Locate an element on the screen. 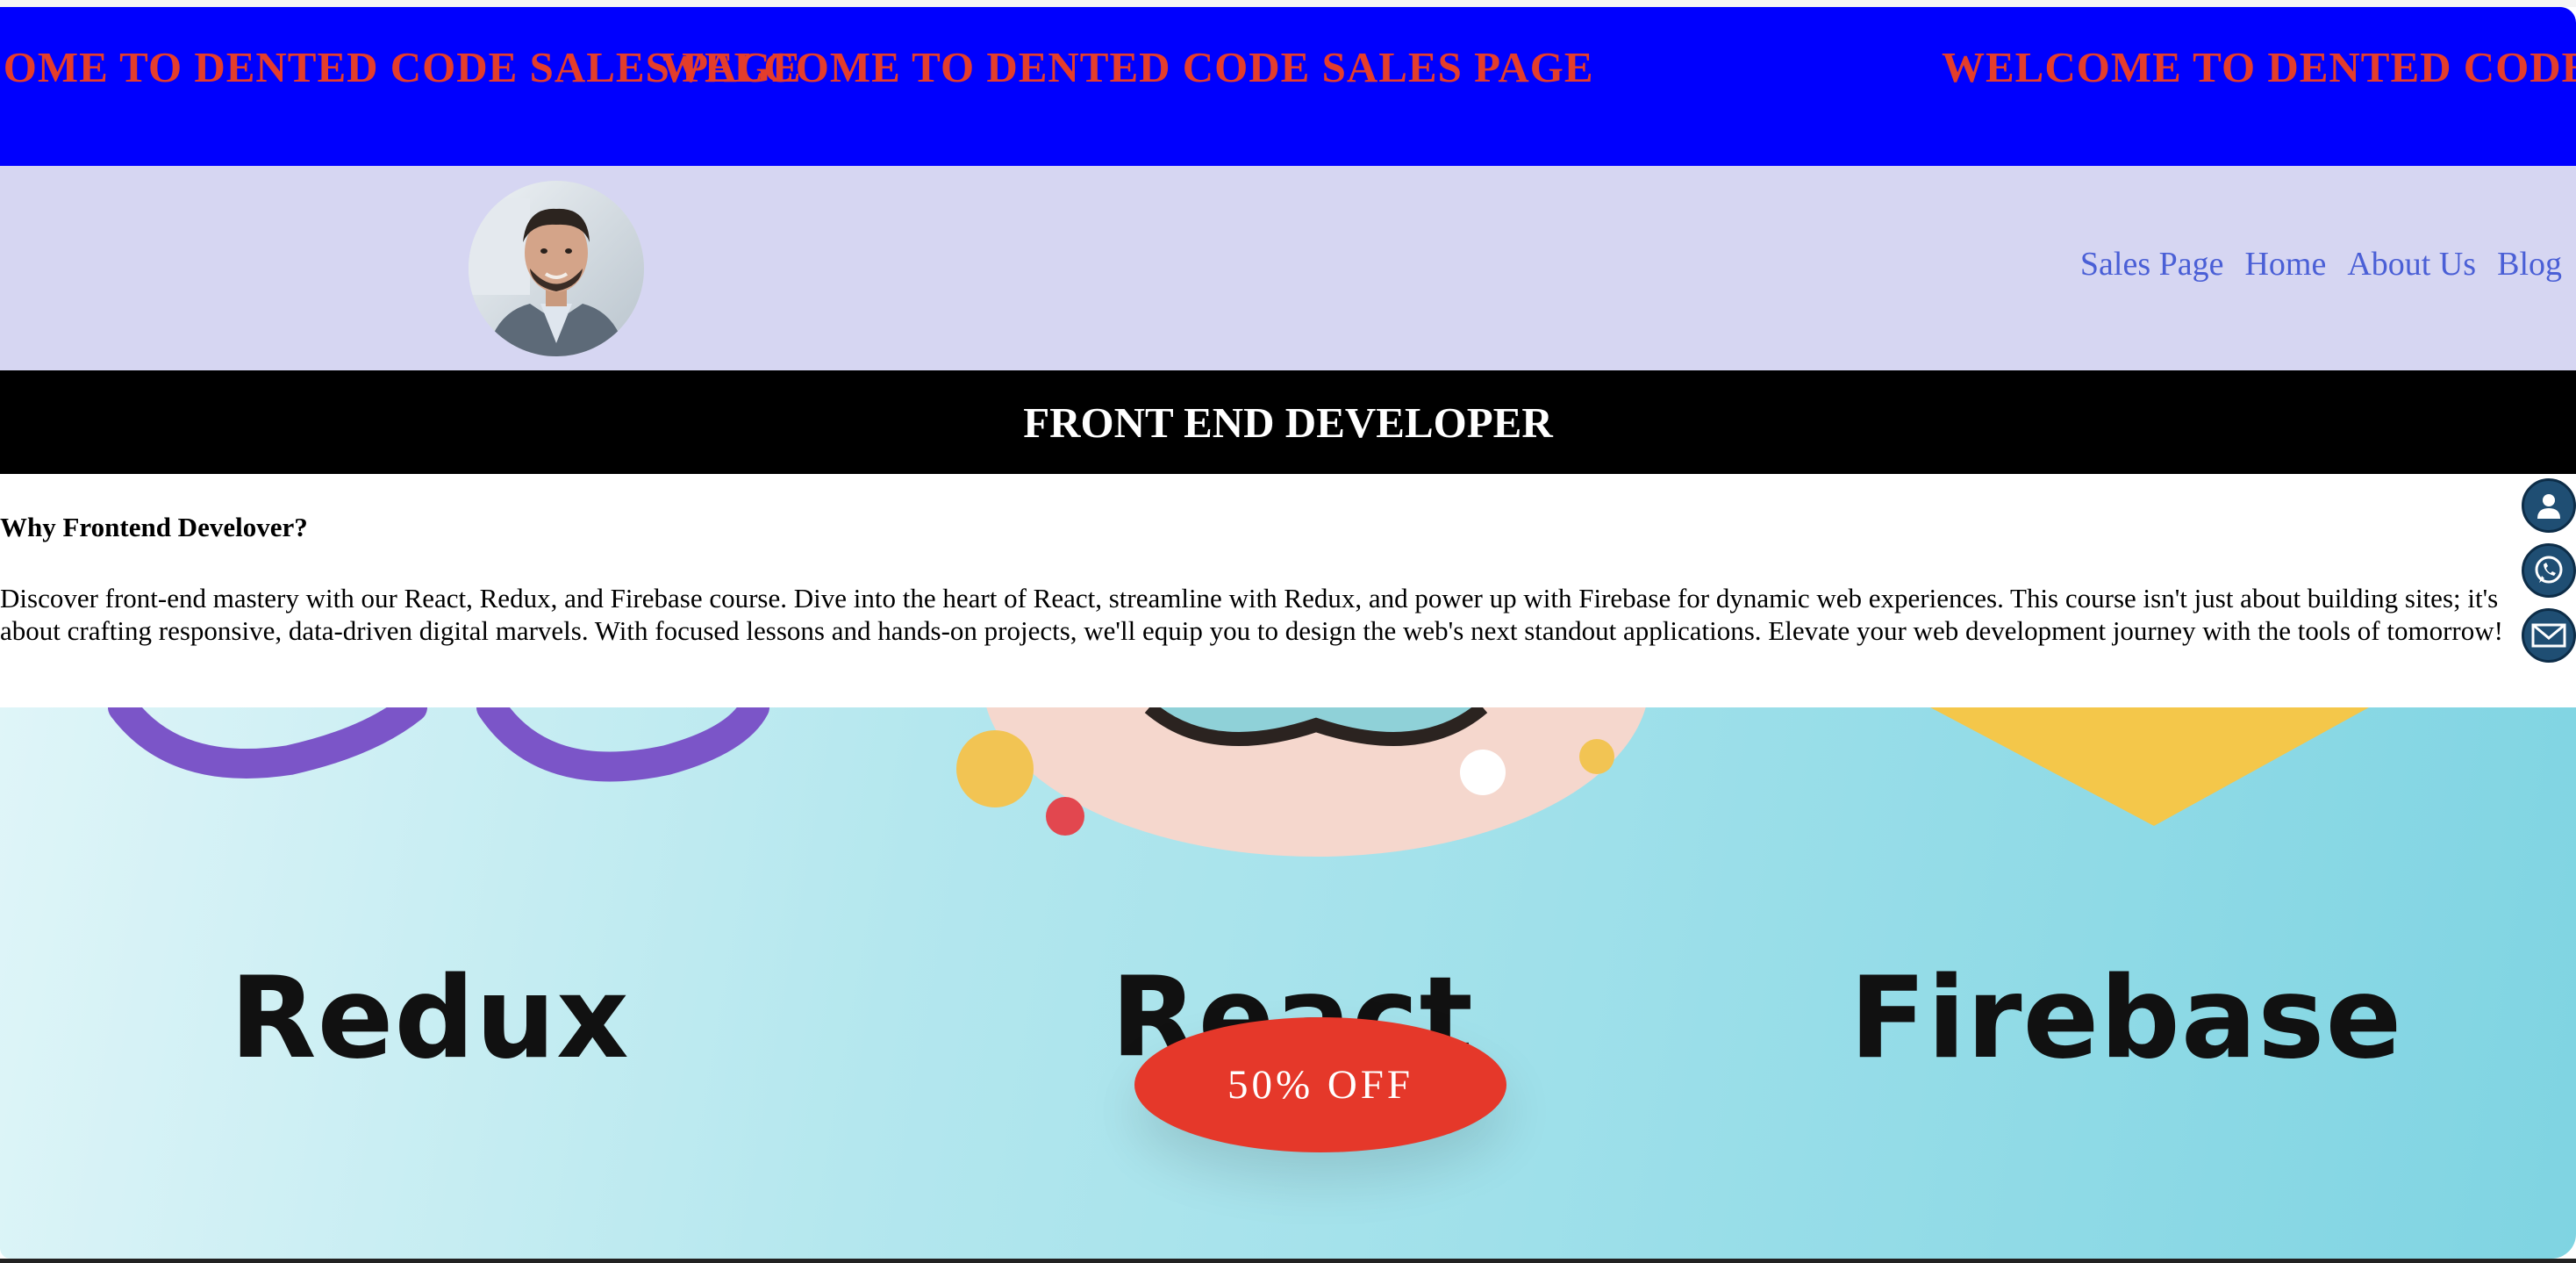 This screenshot has height=1263, width=2576. avatar-photo is located at coordinates (556, 269).